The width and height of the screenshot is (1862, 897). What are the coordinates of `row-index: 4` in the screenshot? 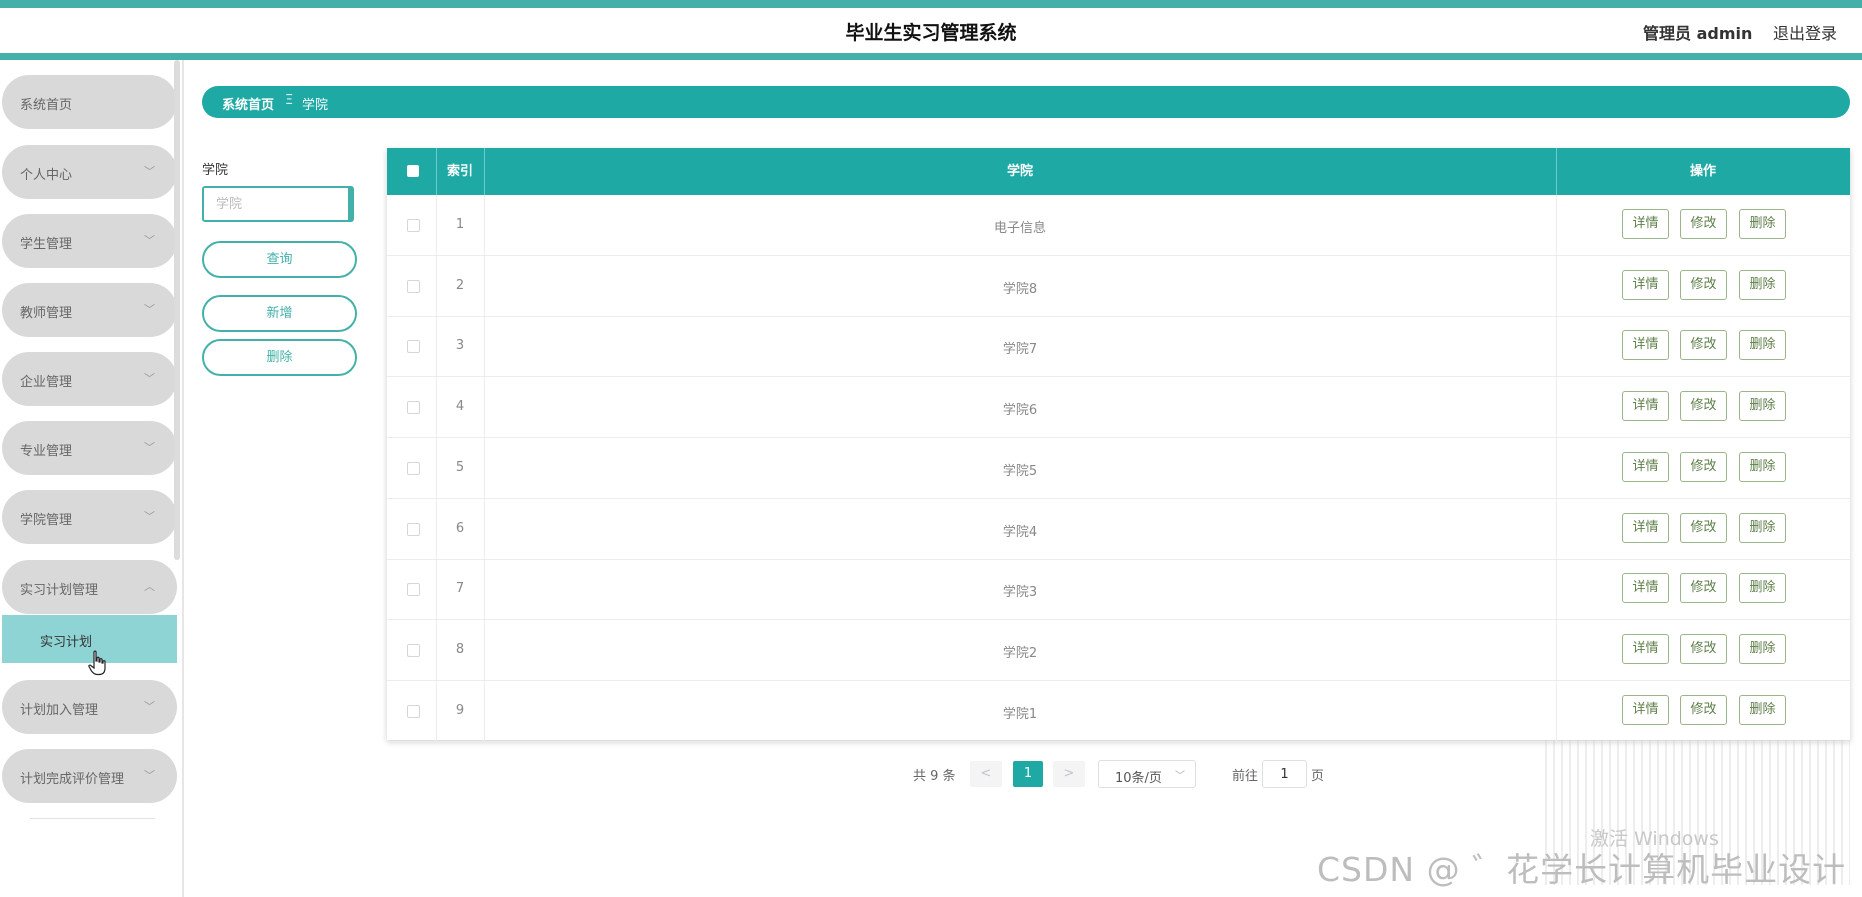 It's located at (460, 407).